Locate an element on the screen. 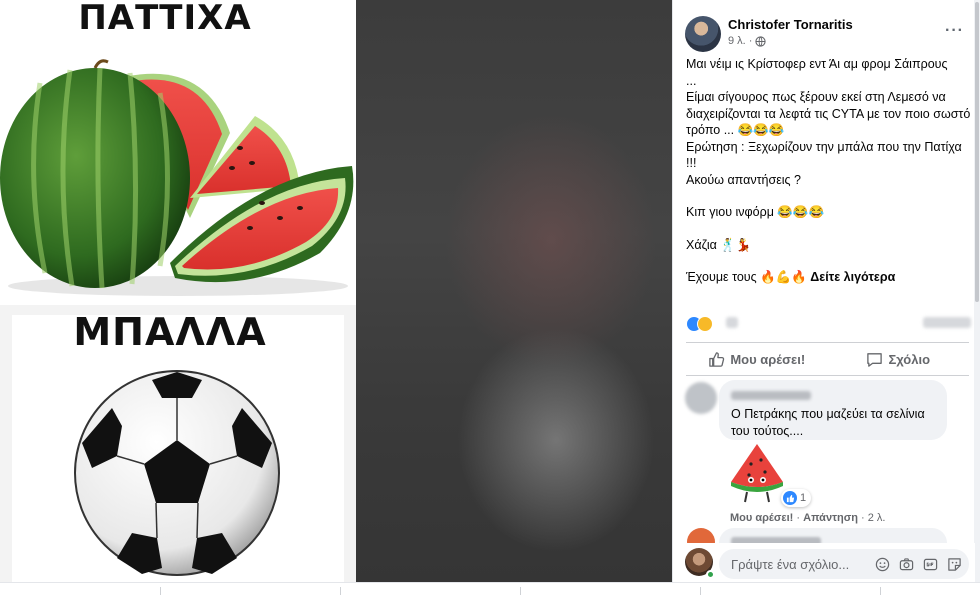  post-meta: 9 λ. · is located at coordinates (747, 41).